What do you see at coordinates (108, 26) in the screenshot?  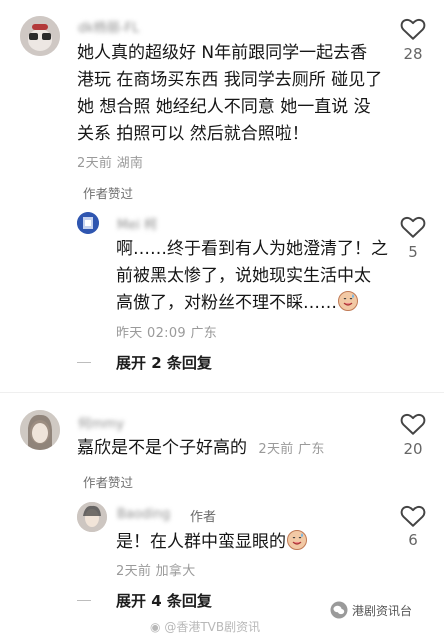 I see `username: dk杨丽-FL` at bounding box center [108, 26].